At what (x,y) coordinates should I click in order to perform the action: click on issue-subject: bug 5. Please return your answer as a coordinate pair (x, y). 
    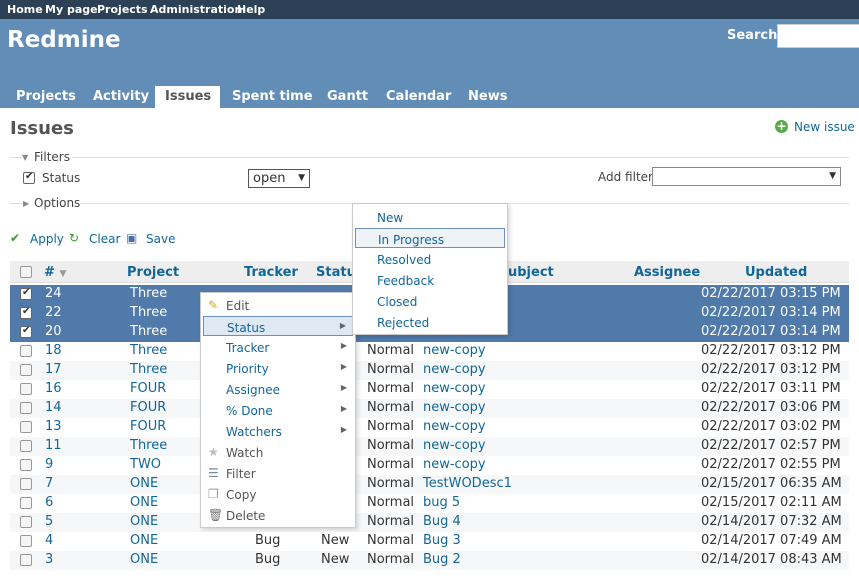
    Looking at the image, I should click on (441, 502).